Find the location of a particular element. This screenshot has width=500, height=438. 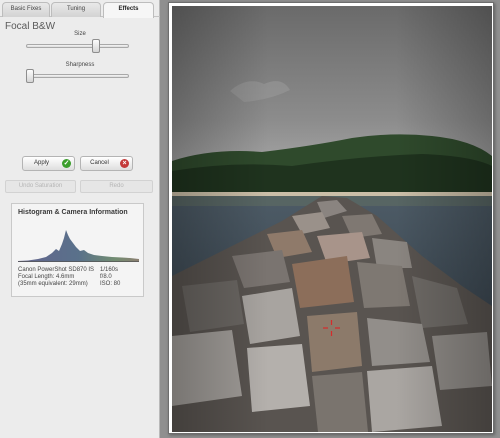

aperture: f/8.0 is located at coordinates (106, 277).